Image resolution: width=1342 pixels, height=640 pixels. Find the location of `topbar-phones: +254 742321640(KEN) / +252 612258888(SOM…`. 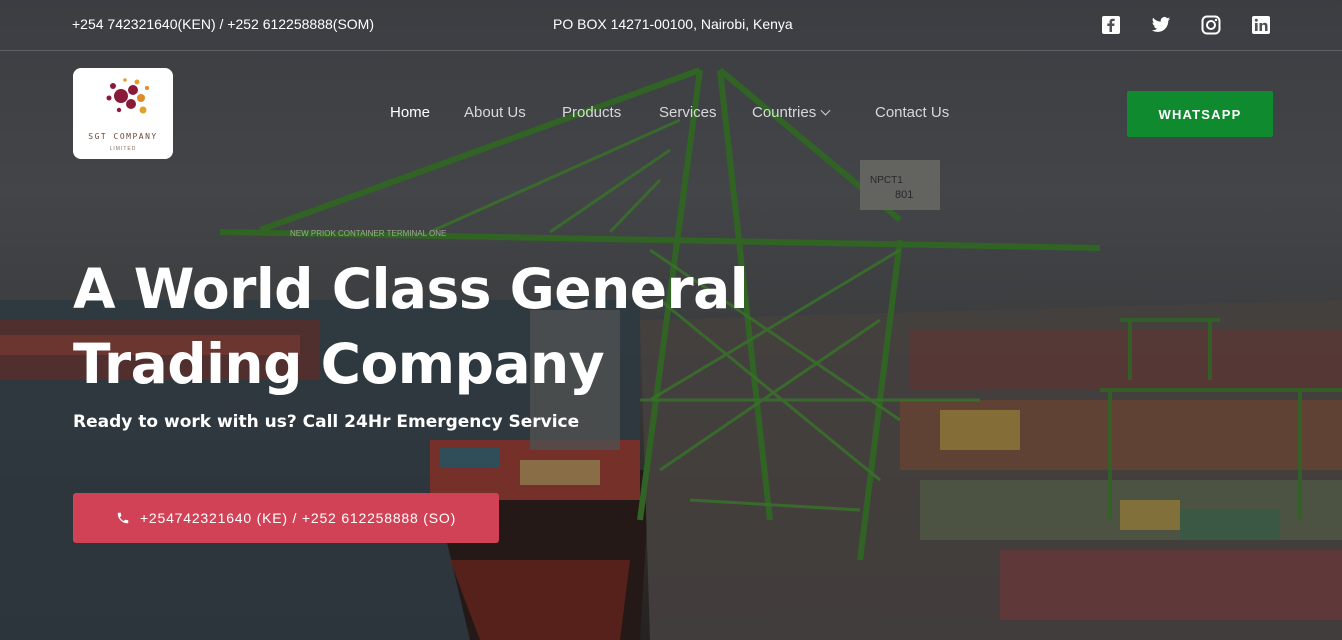

topbar-phones: +254 742321640(KEN) / +252 612258888(SOM… is located at coordinates (223, 24).